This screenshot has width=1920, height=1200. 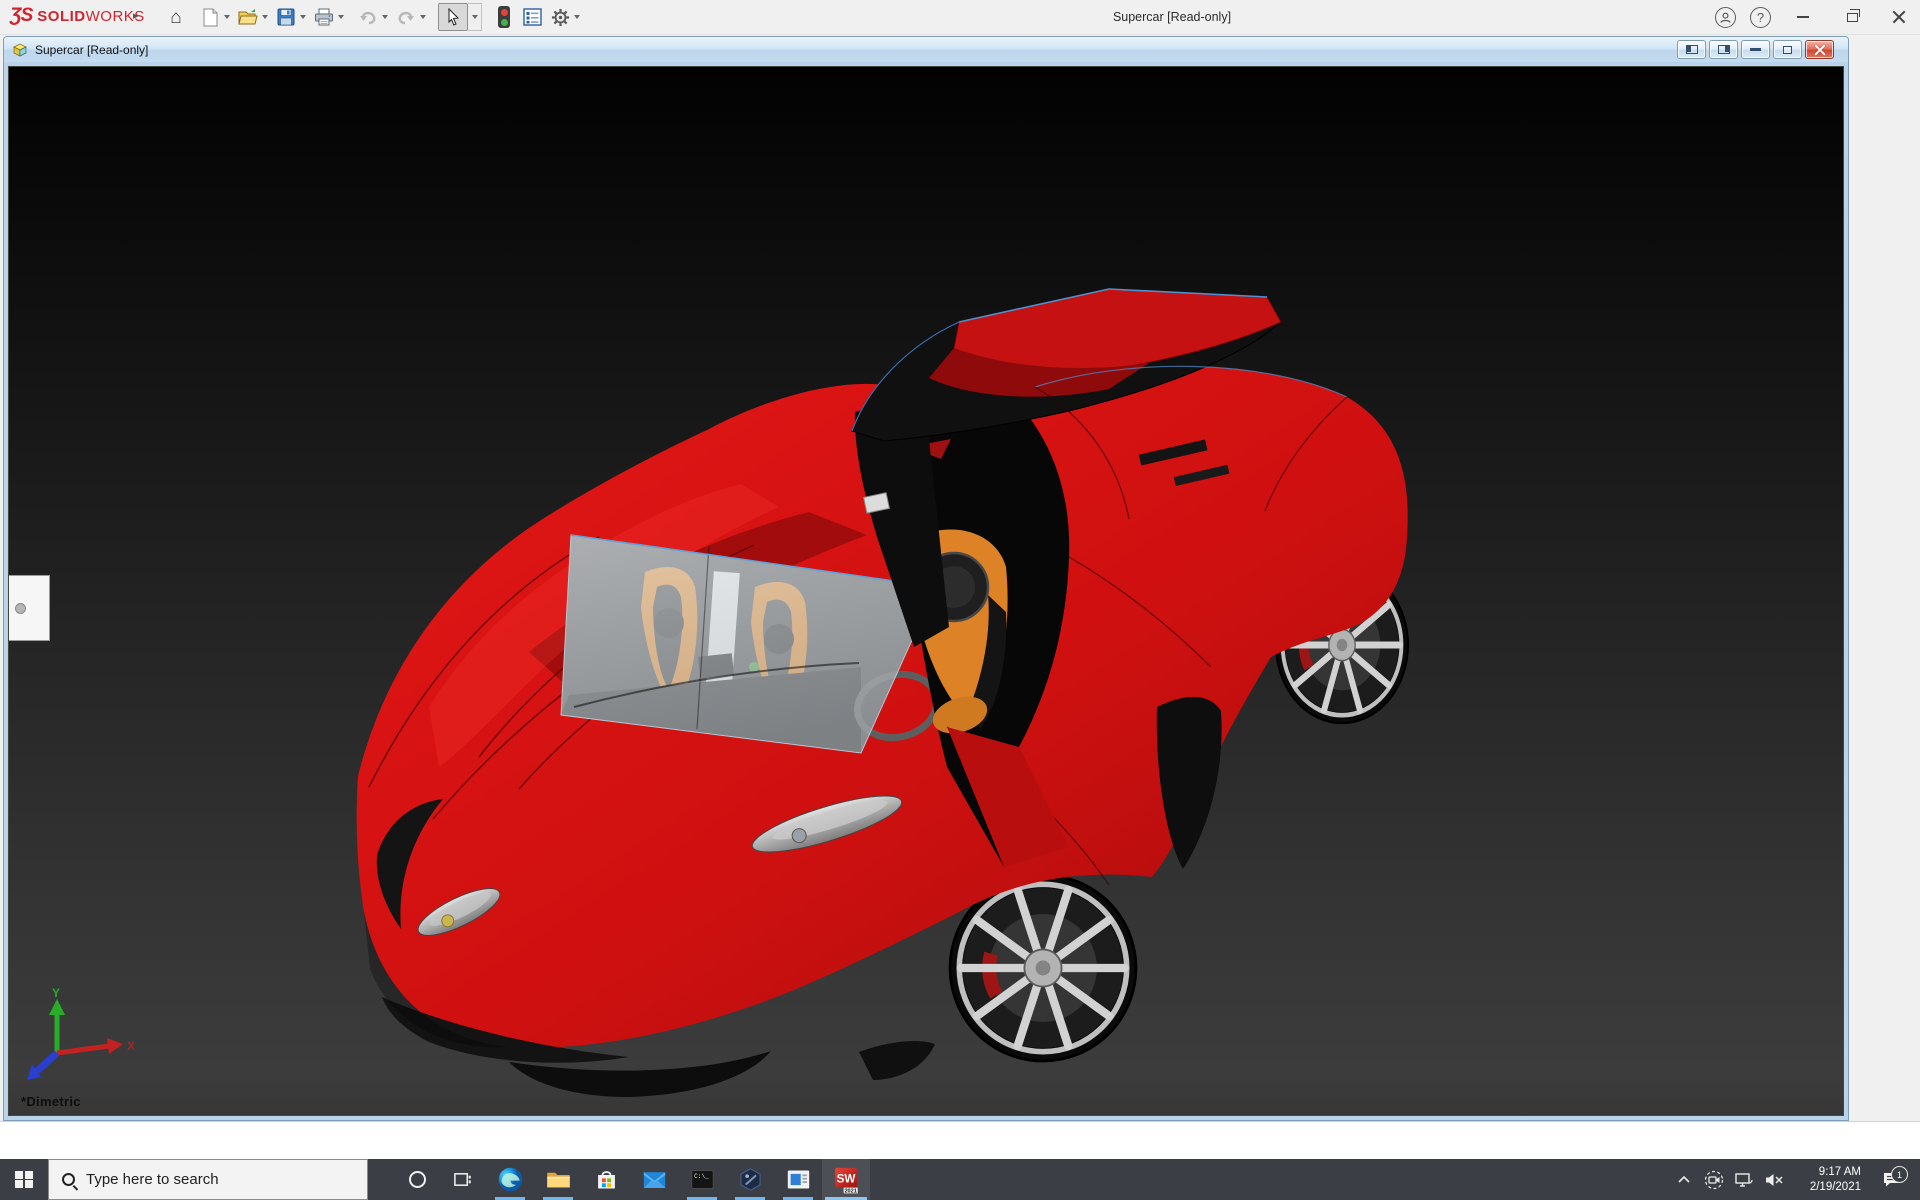 What do you see at coordinates (606, 1179) in the screenshot?
I see `taskbar-app-store` at bounding box center [606, 1179].